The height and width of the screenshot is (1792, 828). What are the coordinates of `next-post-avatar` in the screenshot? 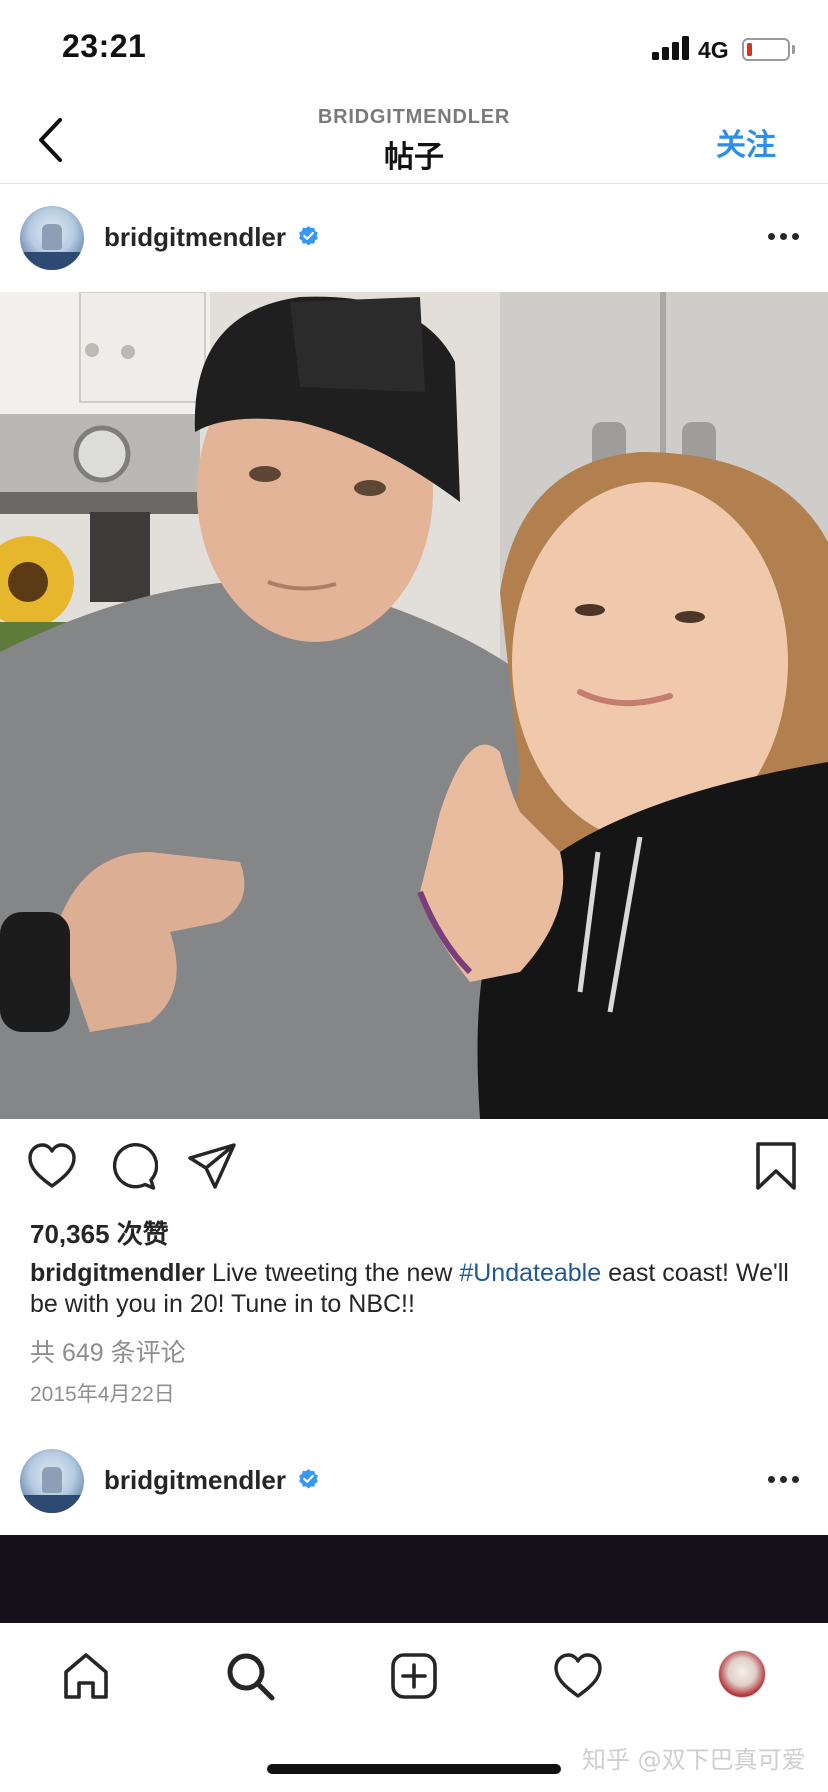 It's located at (52, 1481).